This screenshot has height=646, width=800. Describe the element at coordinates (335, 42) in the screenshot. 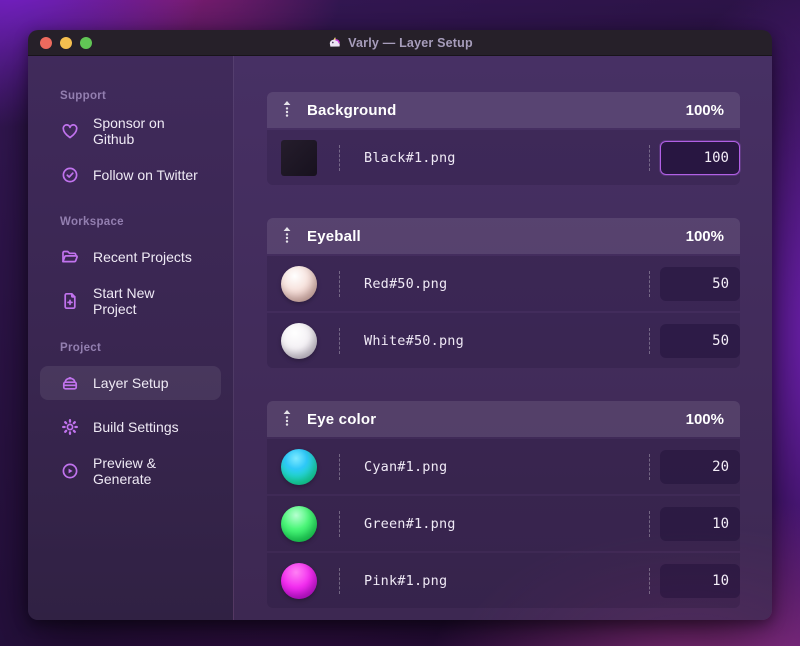

I see `unicorn-icon` at that location.